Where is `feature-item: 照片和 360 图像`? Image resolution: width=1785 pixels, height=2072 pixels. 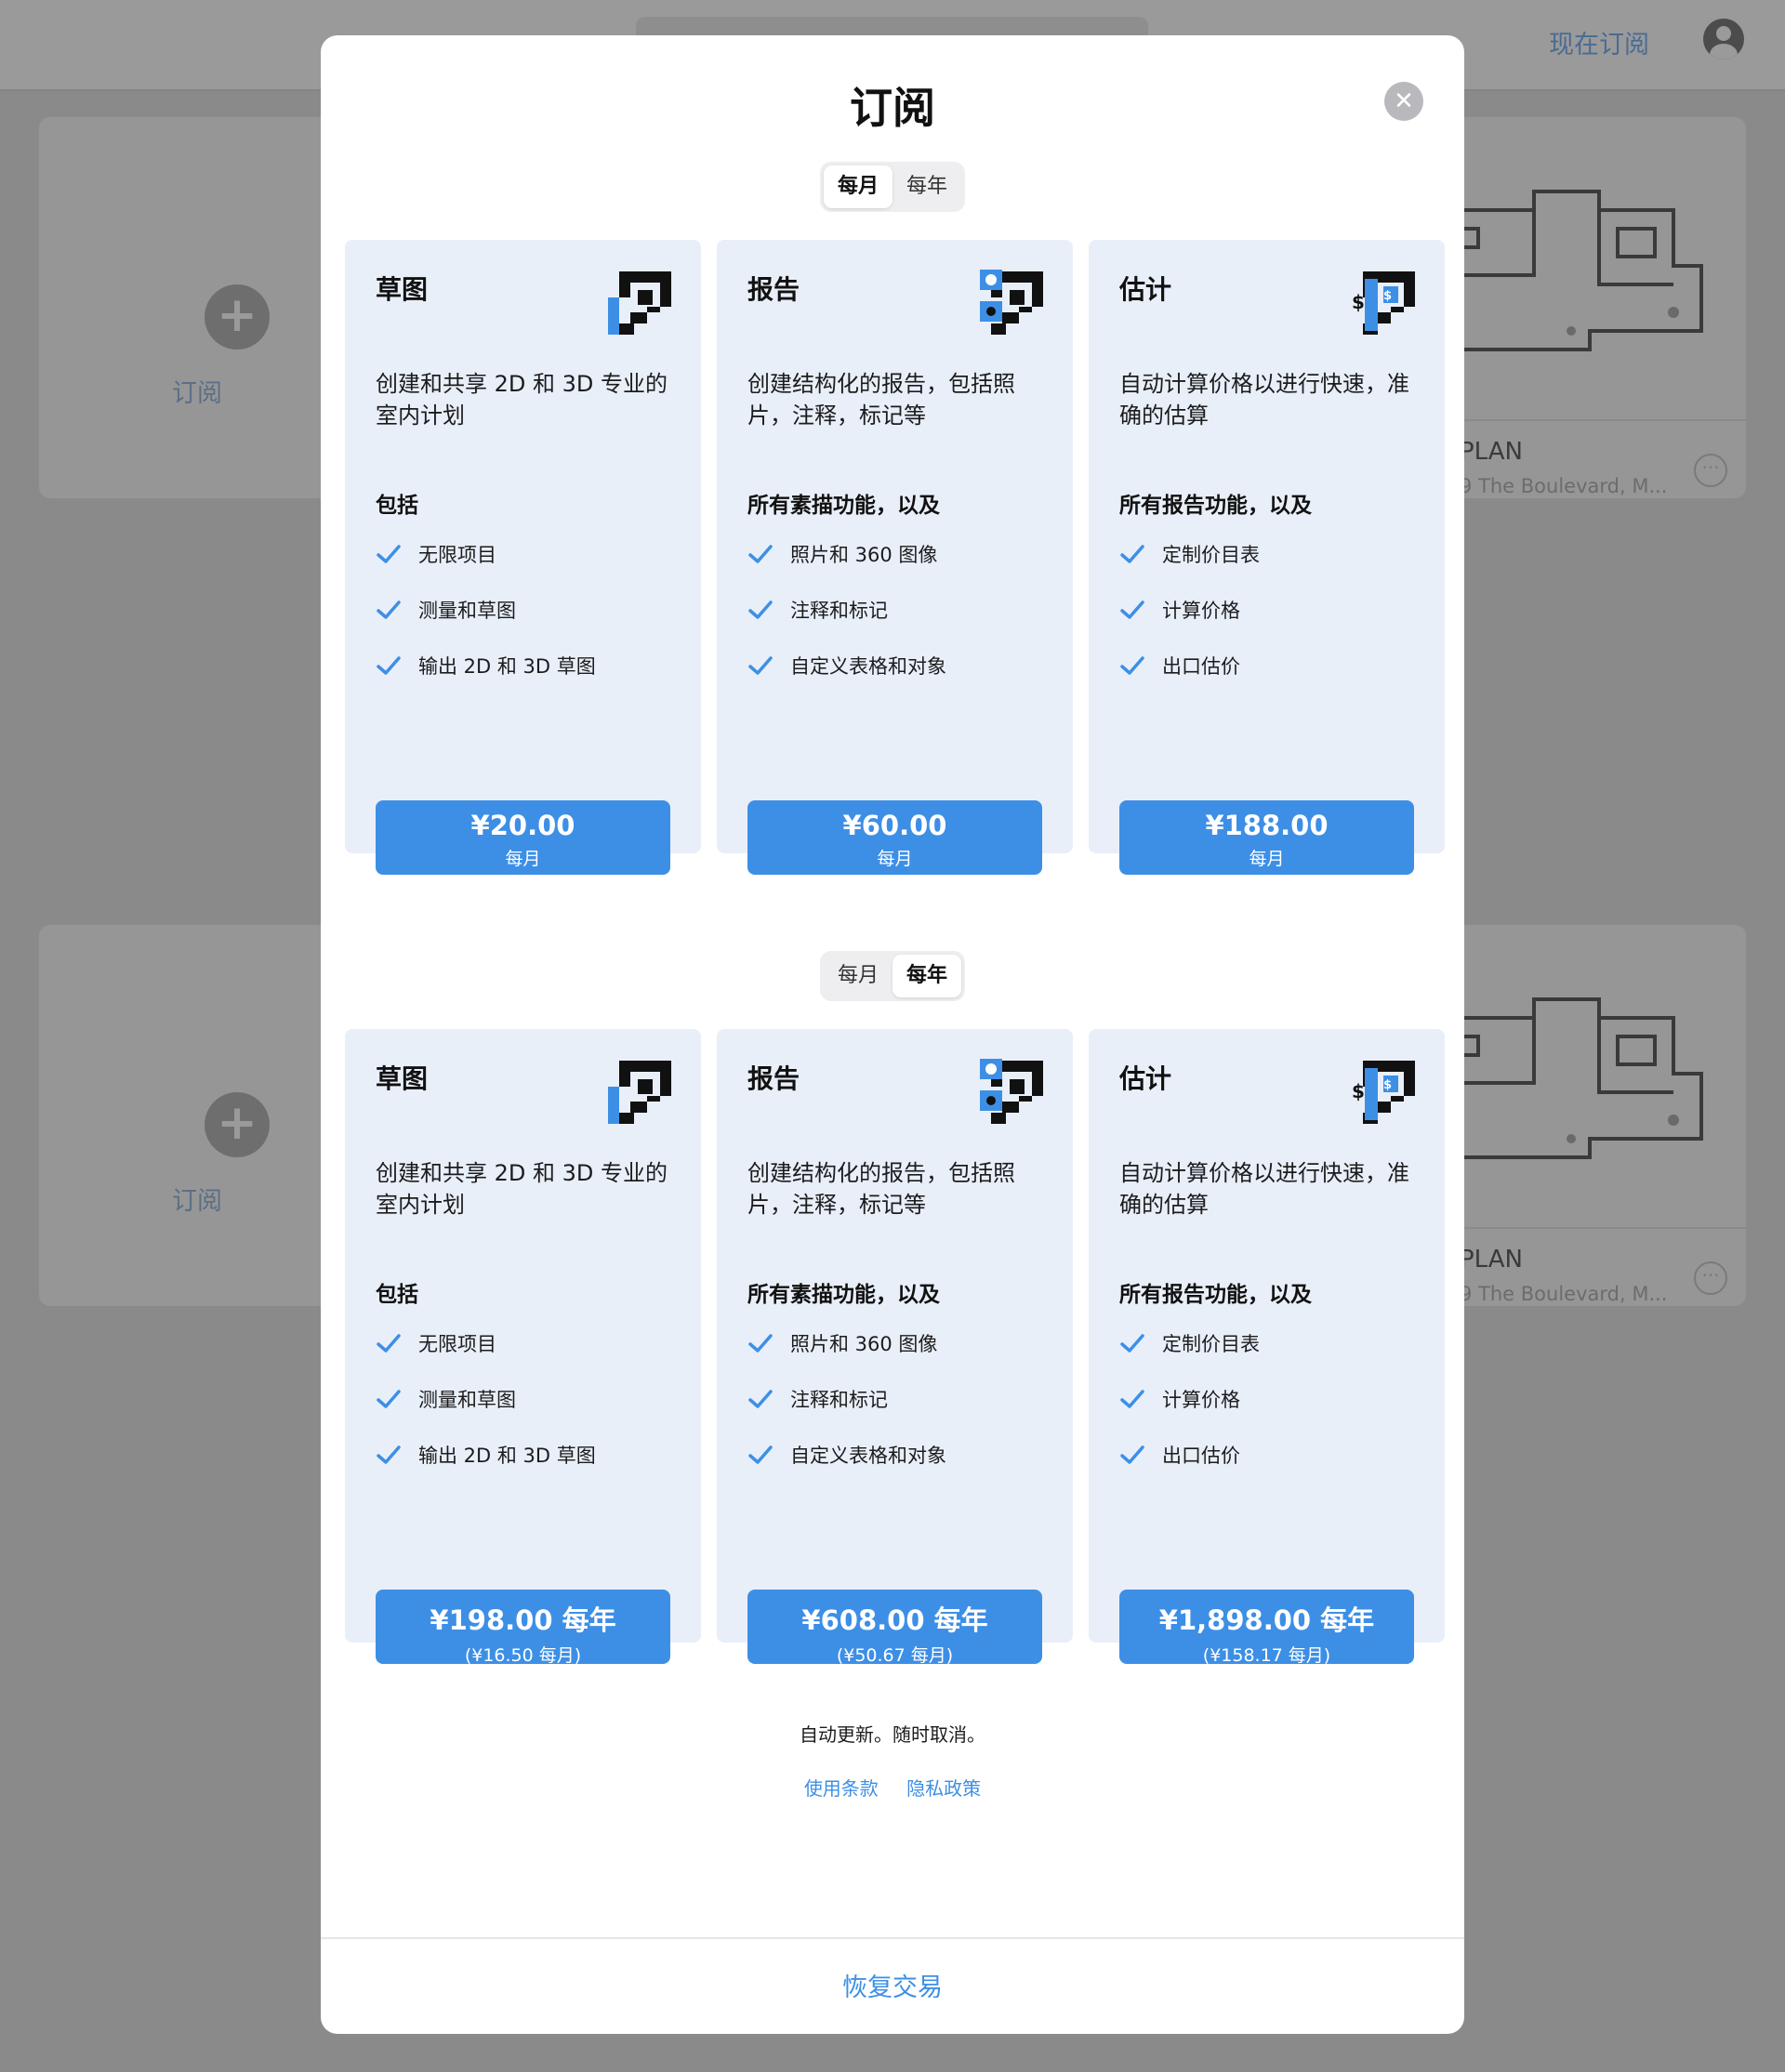 feature-item: 照片和 360 图像 is located at coordinates (842, 554).